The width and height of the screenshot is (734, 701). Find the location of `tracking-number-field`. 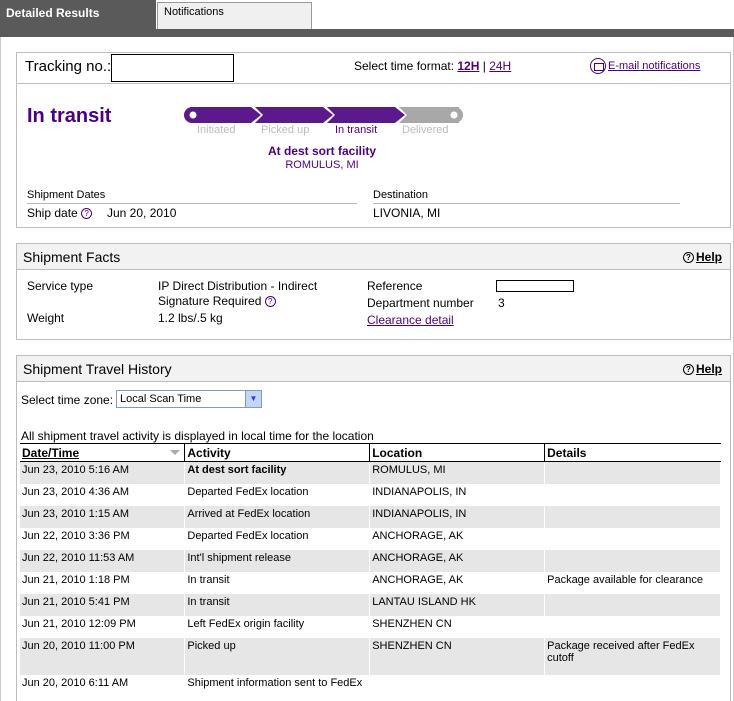

tracking-number-field is located at coordinates (172, 68).